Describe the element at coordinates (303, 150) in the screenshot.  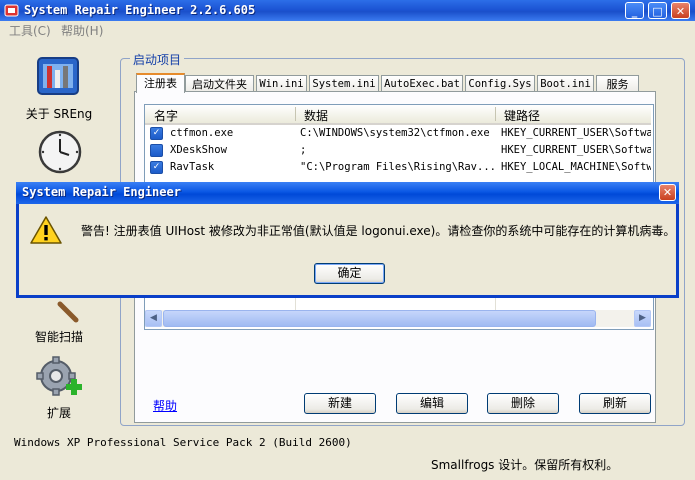
I see `row-data: ;` at that location.